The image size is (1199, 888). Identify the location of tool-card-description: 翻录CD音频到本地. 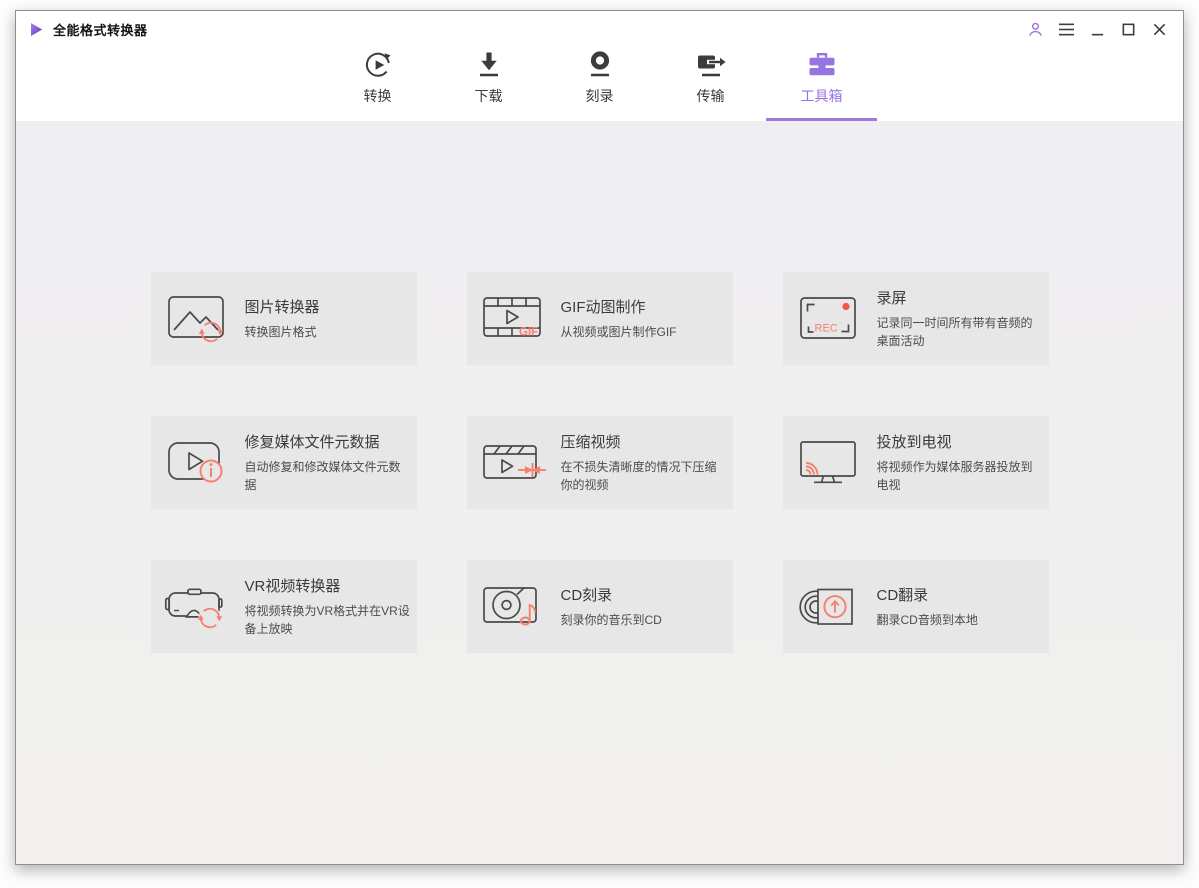
(927, 619).